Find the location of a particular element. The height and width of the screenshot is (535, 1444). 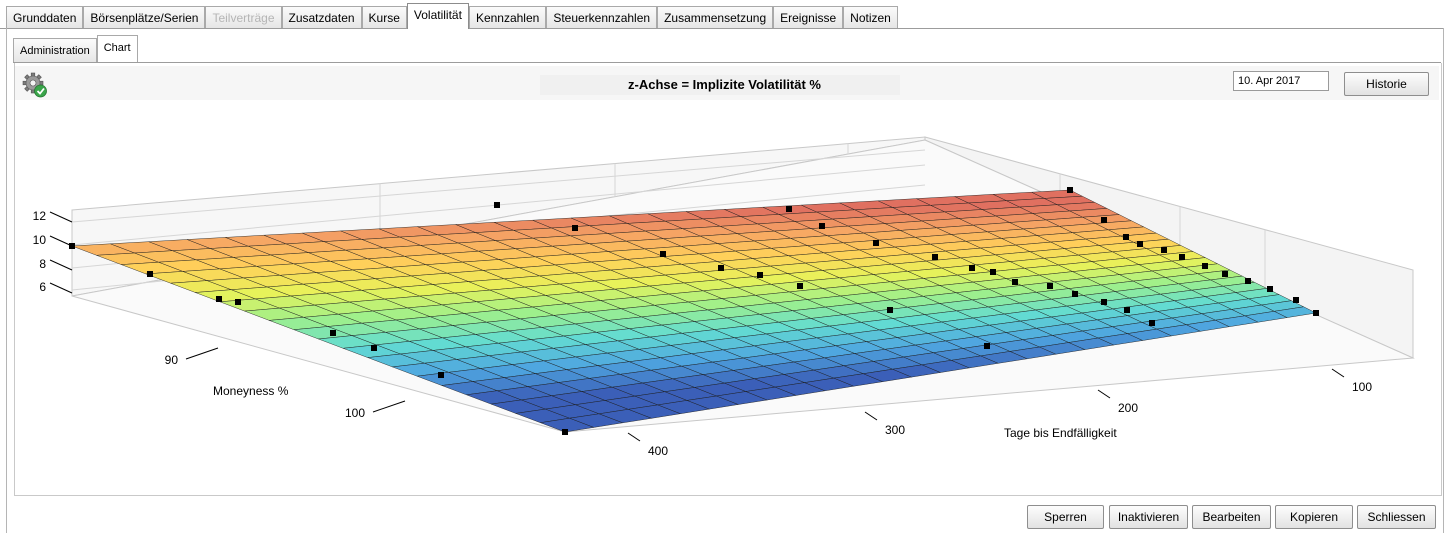

z-tick-label: 10 is located at coordinates (40, 240).